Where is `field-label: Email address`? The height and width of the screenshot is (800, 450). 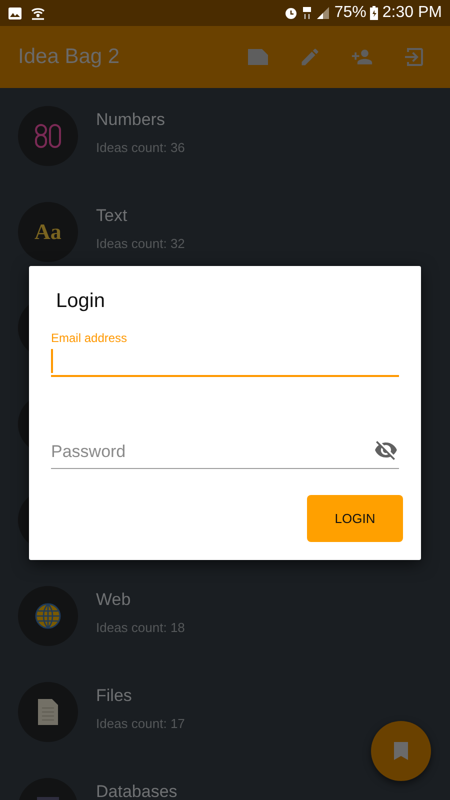
field-label: Email address is located at coordinates (89, 338).